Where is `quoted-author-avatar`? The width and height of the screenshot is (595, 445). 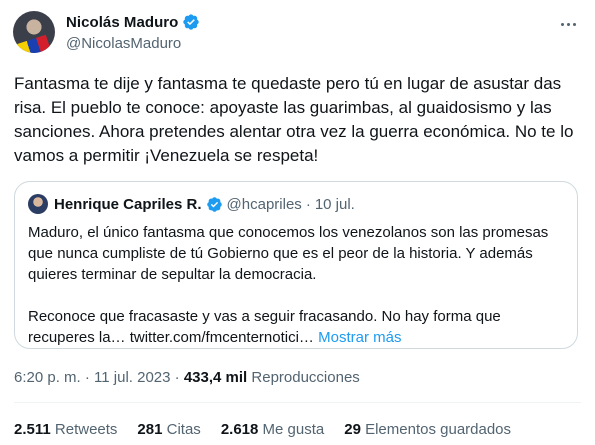 quoted-author-avatar is located at coordinates (38, 204).